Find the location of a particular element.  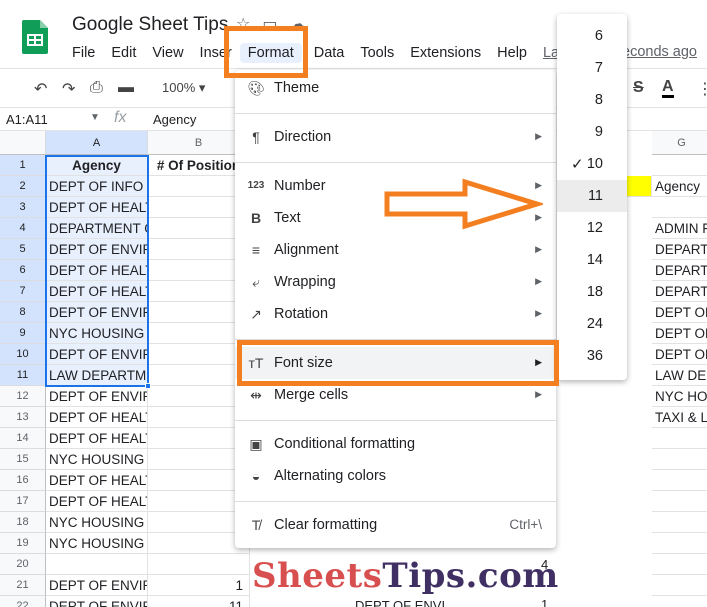

row-header: 9 is located at coordinates (23, 333).